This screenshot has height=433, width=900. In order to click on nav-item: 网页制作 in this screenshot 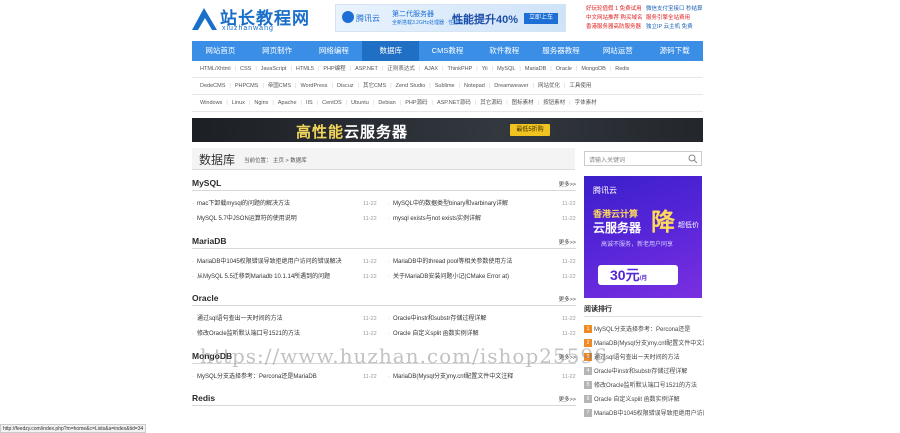, I will do `click(277, 51)`.